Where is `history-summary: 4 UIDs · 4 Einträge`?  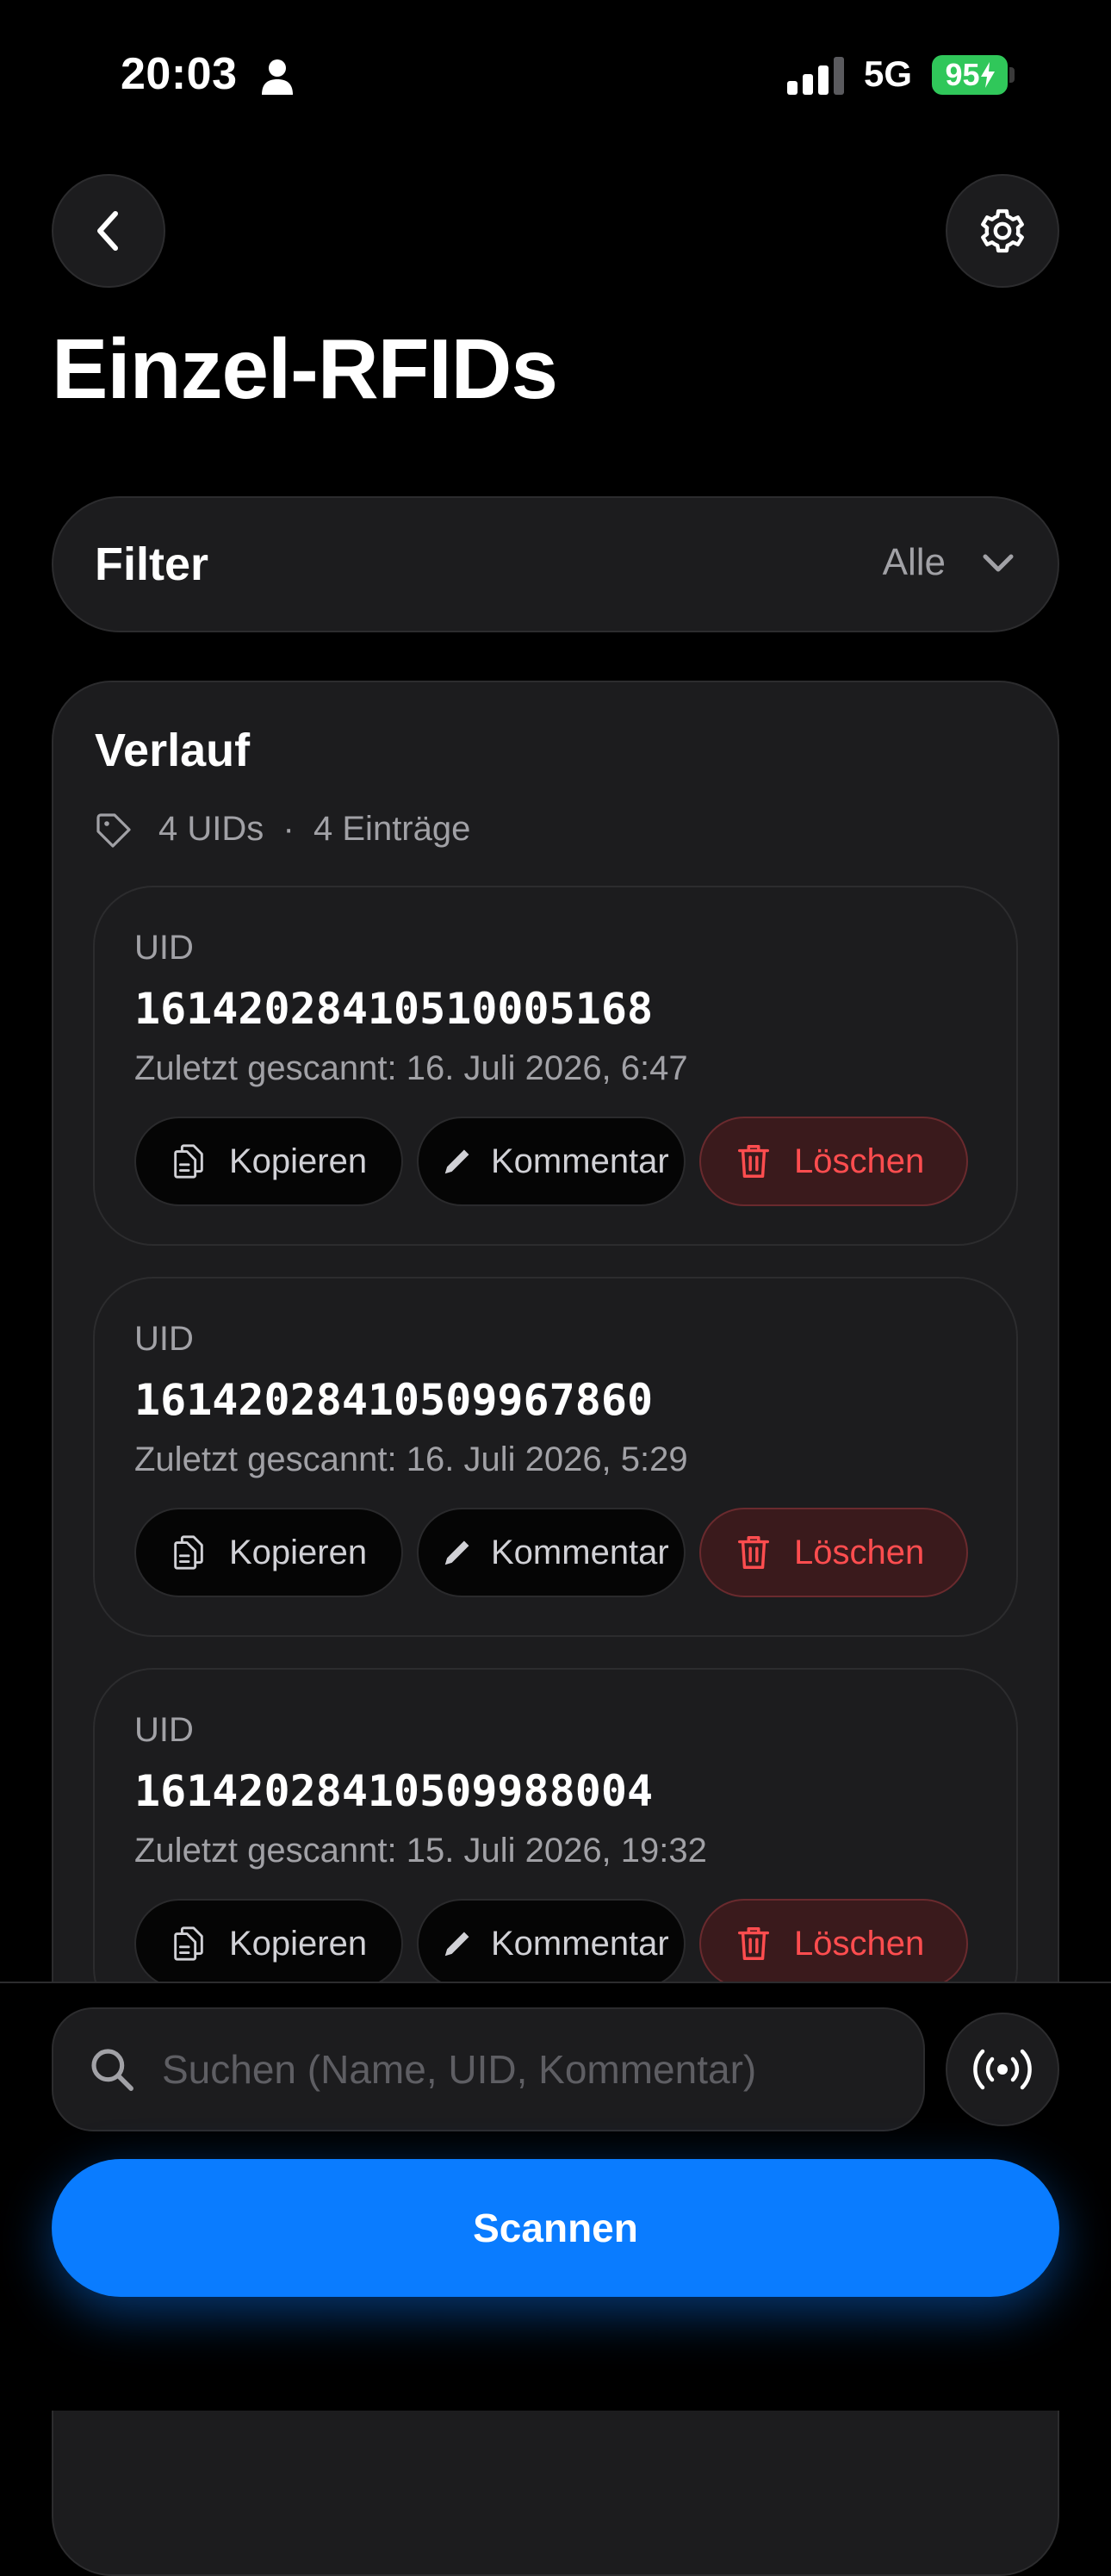 history-summary: 4 UIDs · 4 Einträge is located at coordinates (314, 829).